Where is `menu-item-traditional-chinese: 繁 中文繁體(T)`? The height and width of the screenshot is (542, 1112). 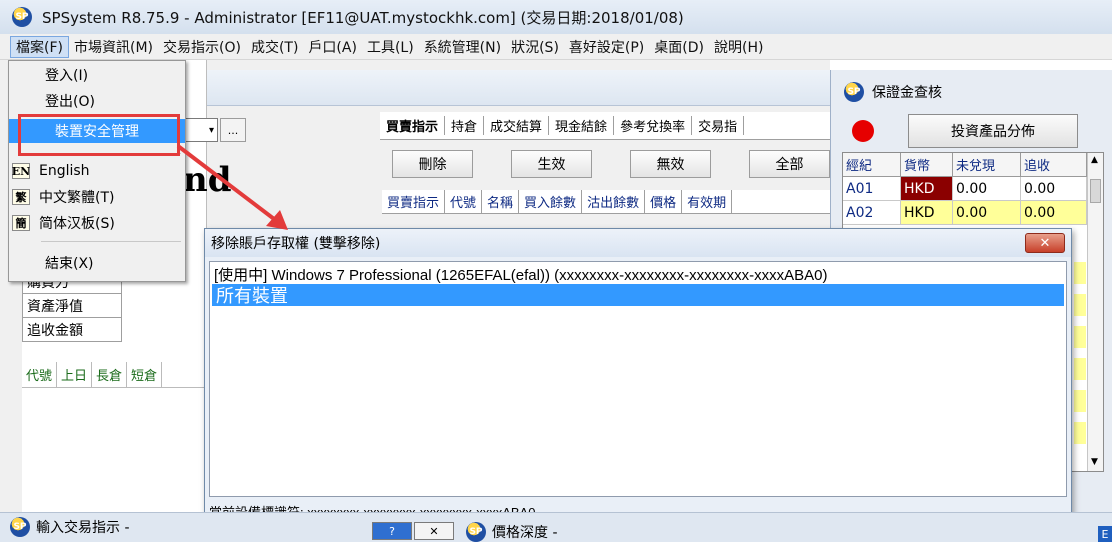 menu-item-traditional-chinese: 繁 中文繁體(T) is located at coordinates (97, 197).